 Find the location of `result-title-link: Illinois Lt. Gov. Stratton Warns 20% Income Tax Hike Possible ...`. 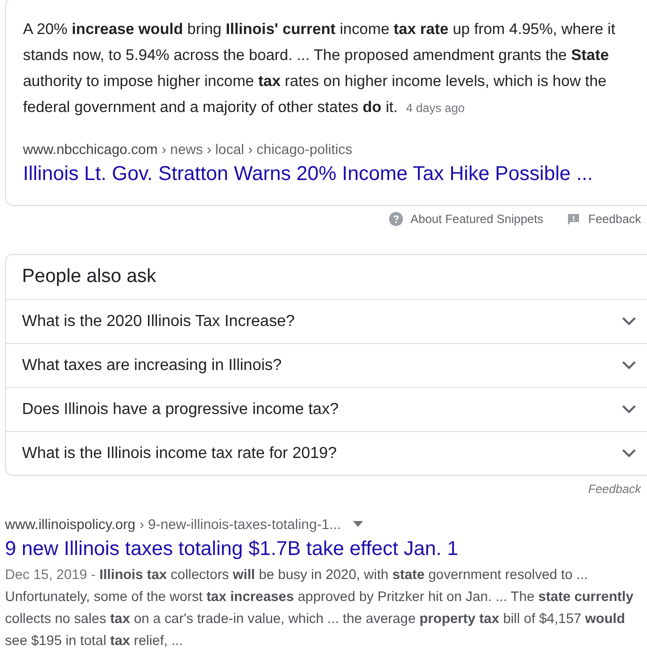

result-title-link: Illinois Lt. Gov. Stratton Warns 20% Income Tax Hike Possible ... is located at coordinates (330, 174).